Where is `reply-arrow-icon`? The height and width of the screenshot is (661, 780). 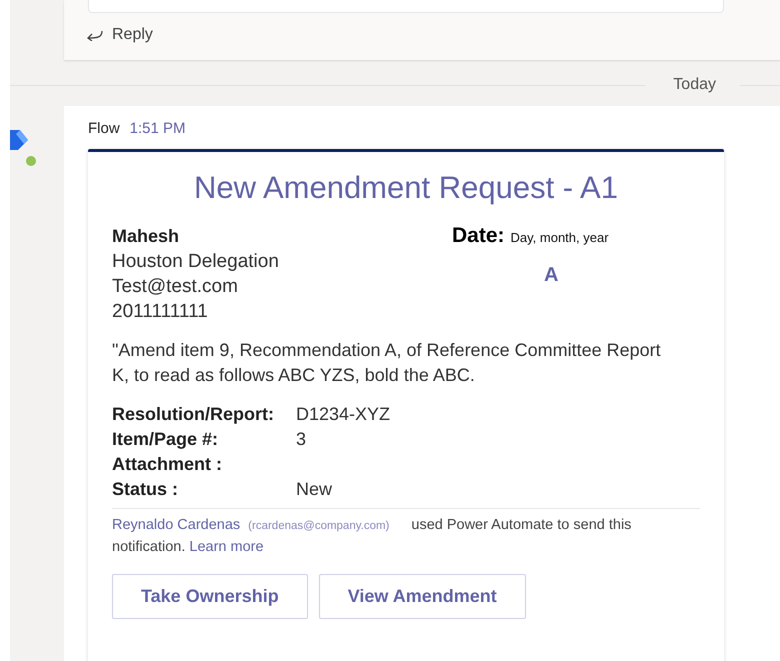
reply-arrow-icon is located at coordinates (95, 35).